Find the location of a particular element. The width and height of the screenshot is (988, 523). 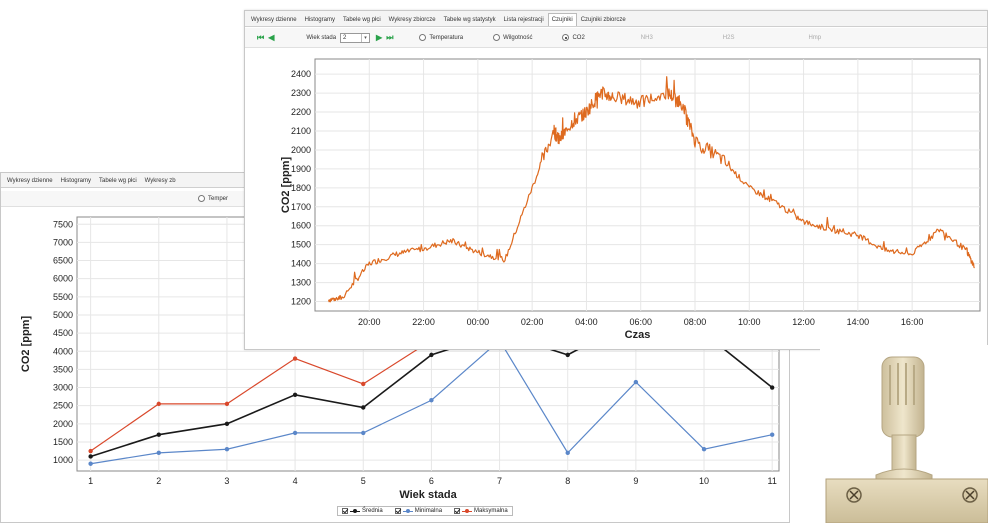

front-y-tick-label: 1700 is located at coordinates (301, 207).